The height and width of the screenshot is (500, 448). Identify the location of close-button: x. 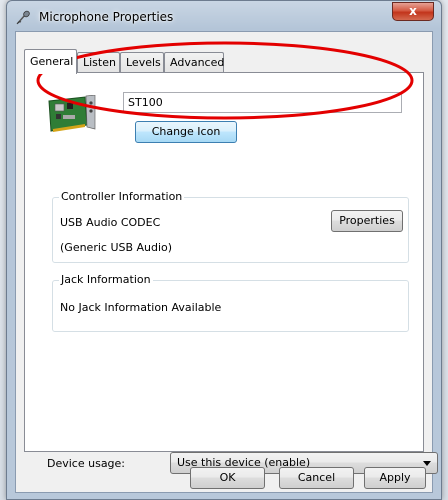
(413, 11).